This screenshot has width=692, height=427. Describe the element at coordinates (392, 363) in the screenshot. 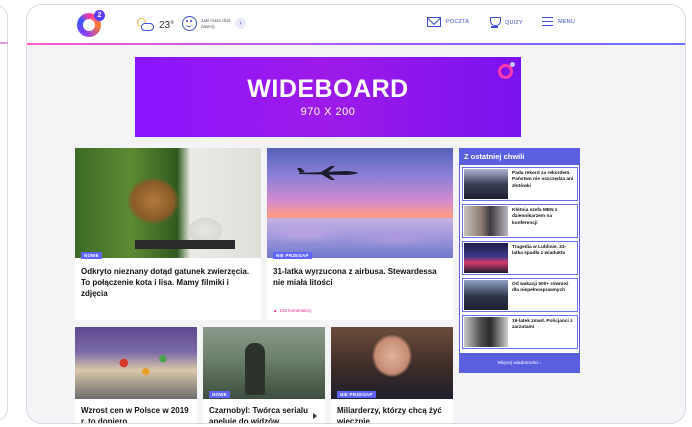

I see `article-image-billionaire` at that location.